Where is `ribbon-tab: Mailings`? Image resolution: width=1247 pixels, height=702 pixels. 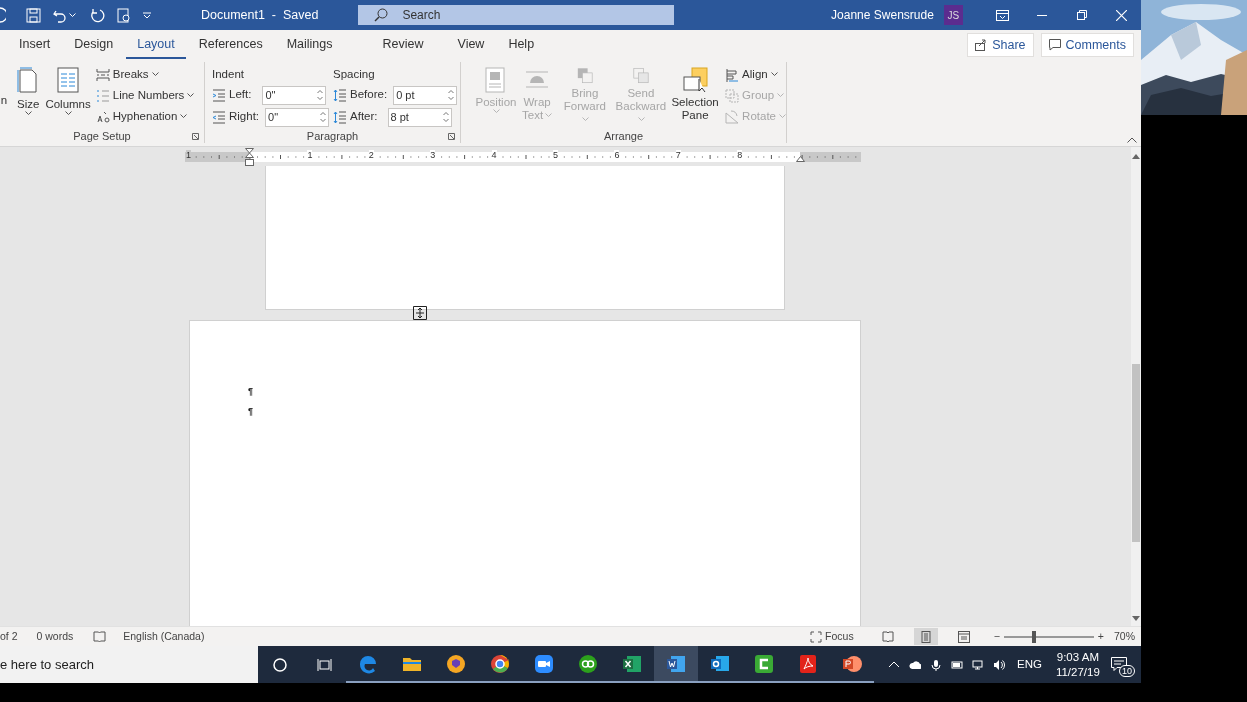
ribbon-tab: Mailings is located at coordinates (309, 45).